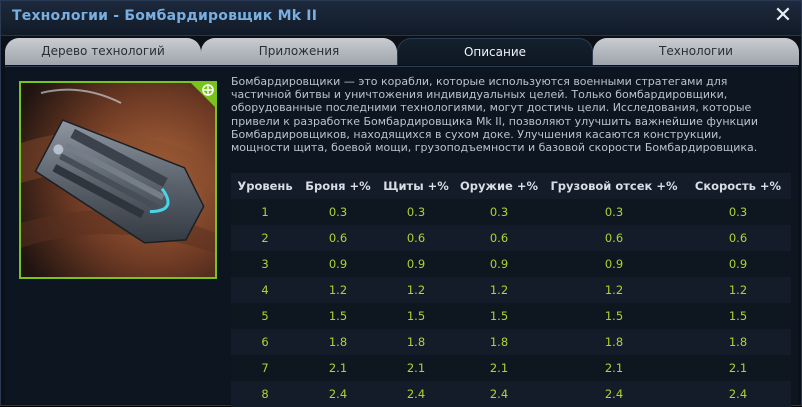  Describe the element at coordinates (416, 290) in the screenshot. I see `cell-shields: 1.2` at that location.